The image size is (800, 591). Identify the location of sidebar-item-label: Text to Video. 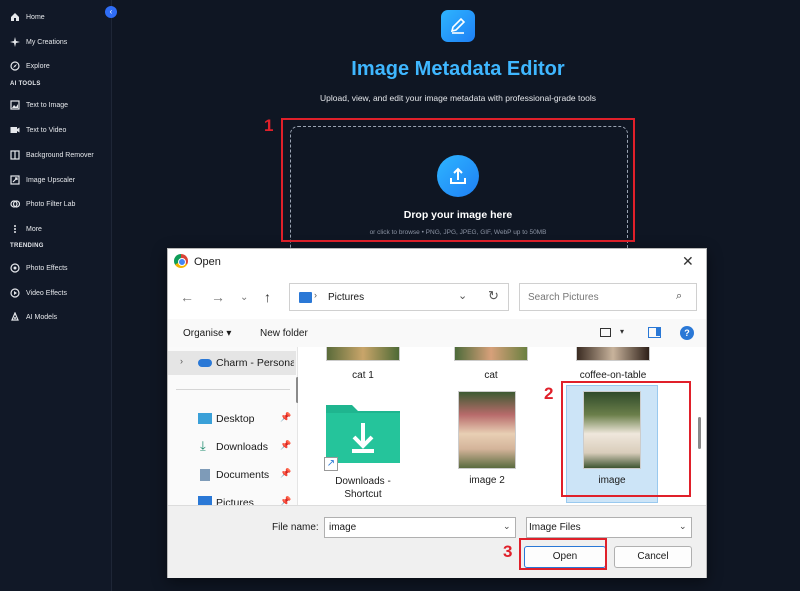
(46, 130).